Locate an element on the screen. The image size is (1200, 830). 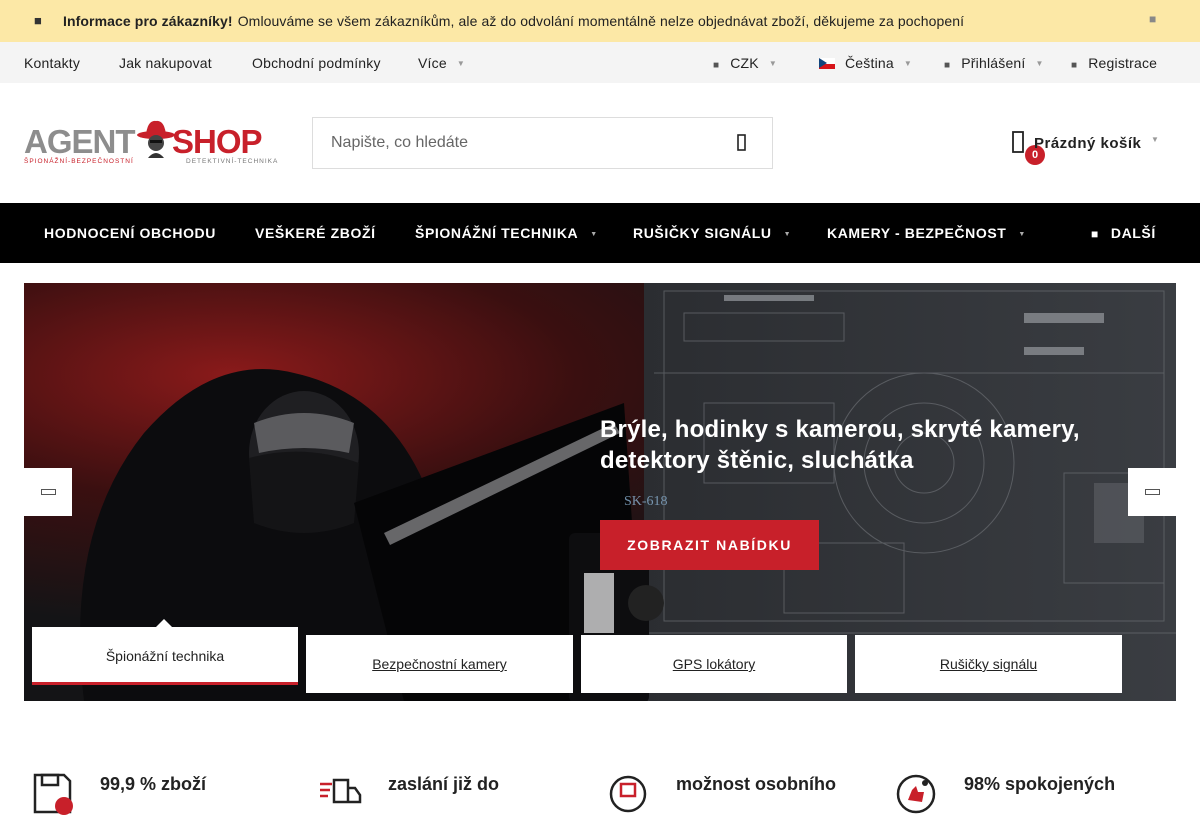
benefit-item: 98% spokojených is located at coordinates (1034, 800).